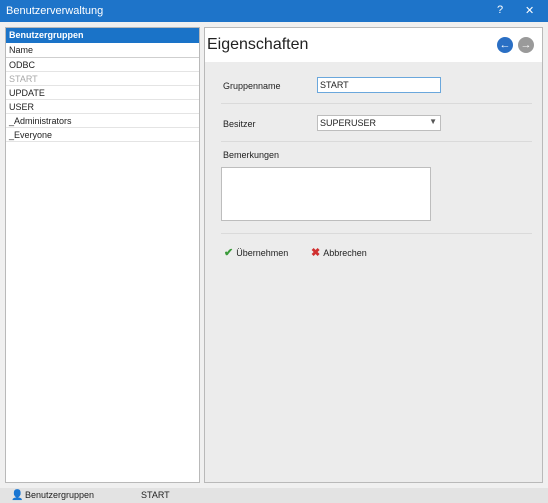 Image resolution: width=548 pixels, height=503 pixels. Describe the element at coordinates (251, 155) in the screenshot. I see `notes-label: Bemerkungen` at that location.